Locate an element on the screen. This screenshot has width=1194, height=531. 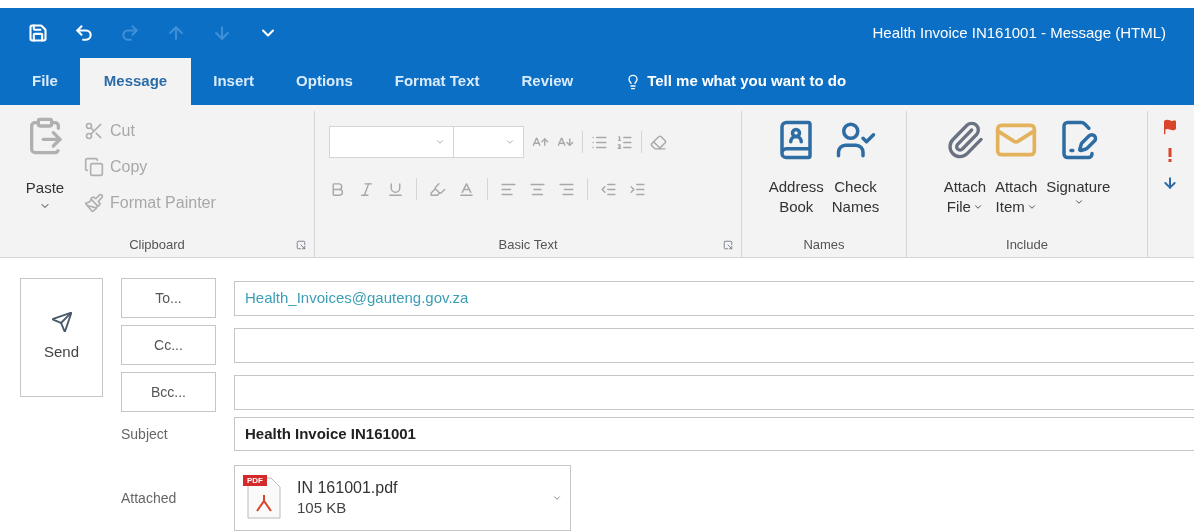
window-title: Health Invoice IN161001 - Message (HTML) is located at coordinates (1019, 32).